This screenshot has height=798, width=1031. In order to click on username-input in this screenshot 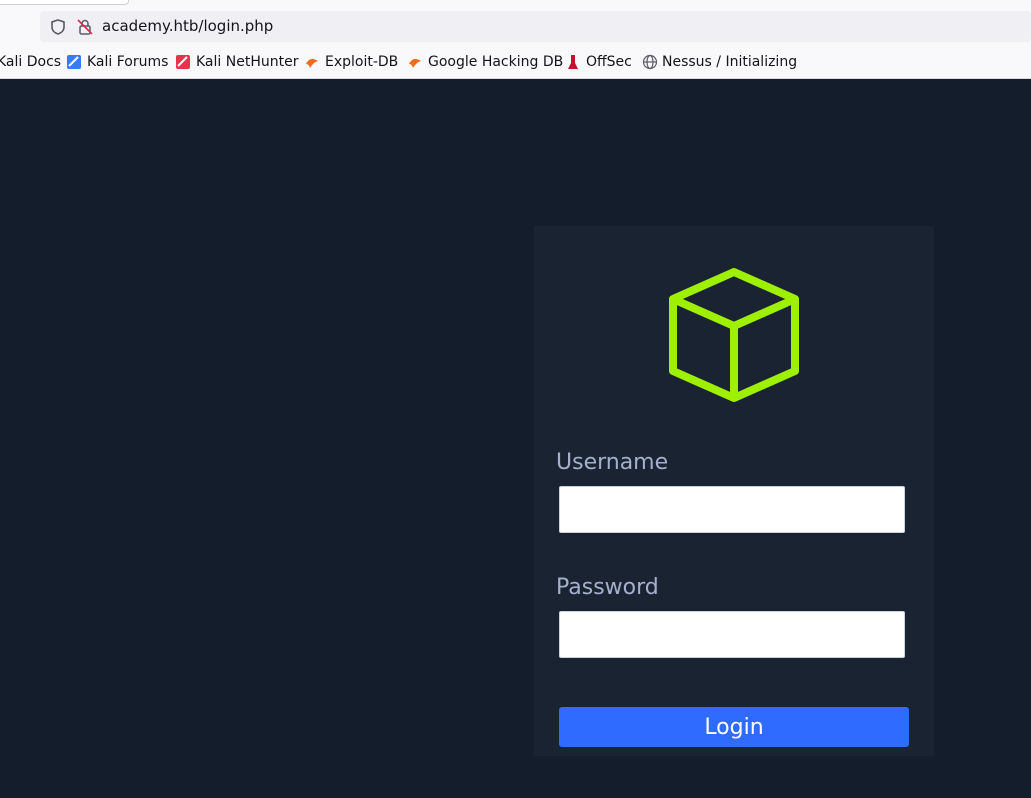, I will do `click(732, 509)`.